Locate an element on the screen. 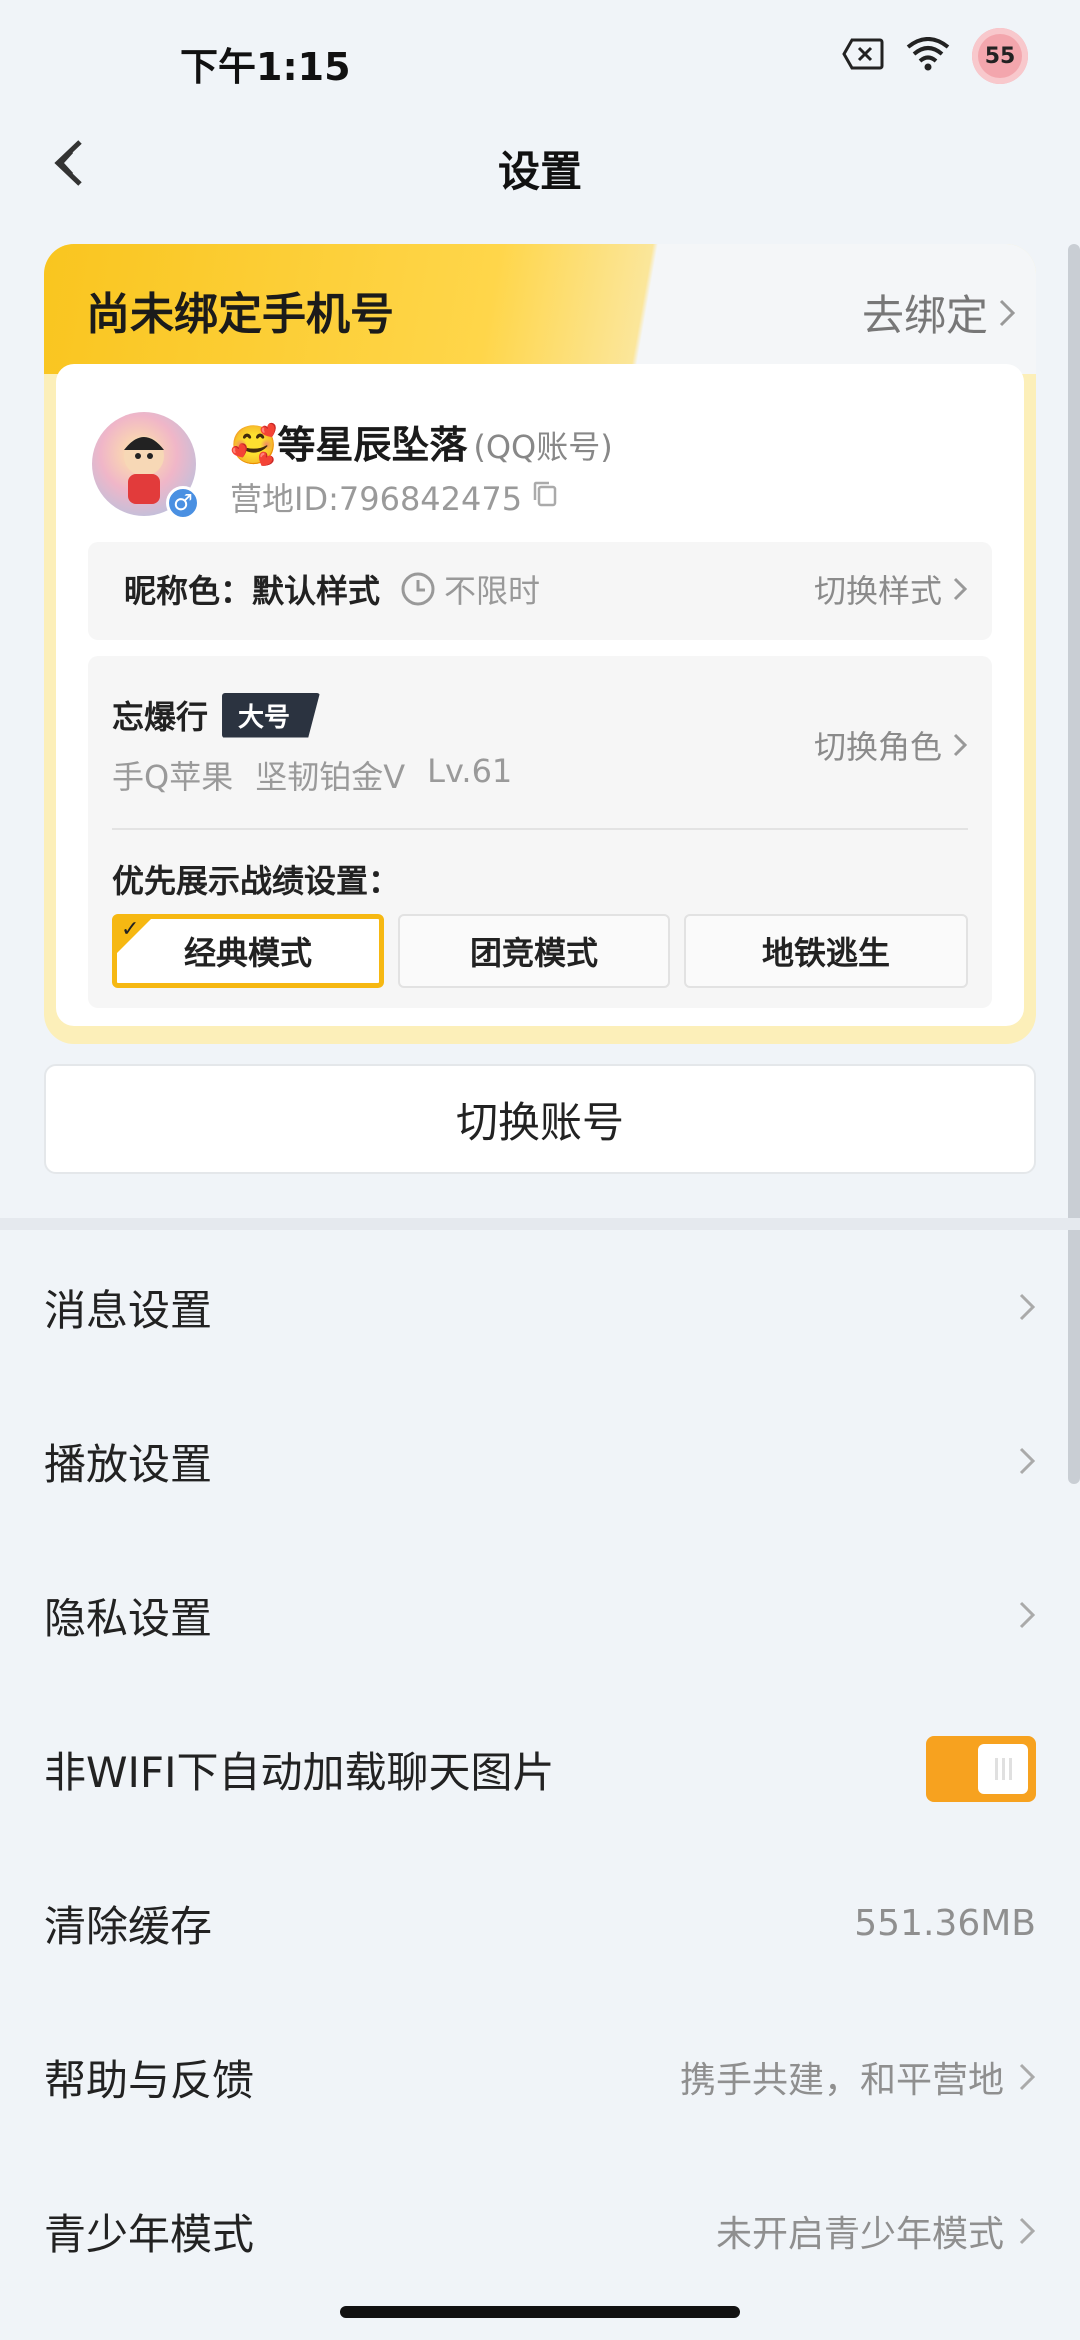 This screenshot has width=1080, height=2340. help-hint: 携手共建，和平营地 is located at coordinates (841, 2080).